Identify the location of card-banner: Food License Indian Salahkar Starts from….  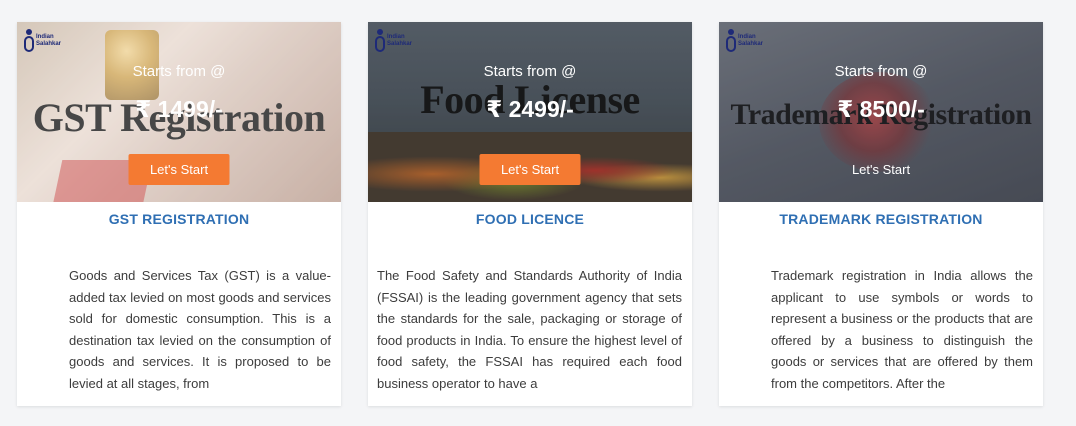
(530, 112).